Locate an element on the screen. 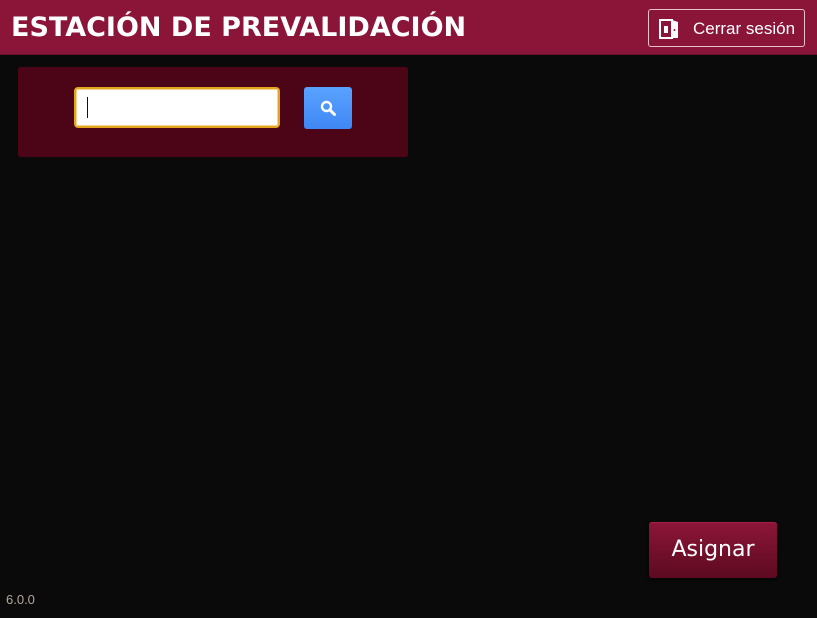 The width and height of the screenshot is (817, 618). header-bar: ESTACIÓN DE PREVALIDACIÓN Cerrar sesión is located at coordinates (408, 27).